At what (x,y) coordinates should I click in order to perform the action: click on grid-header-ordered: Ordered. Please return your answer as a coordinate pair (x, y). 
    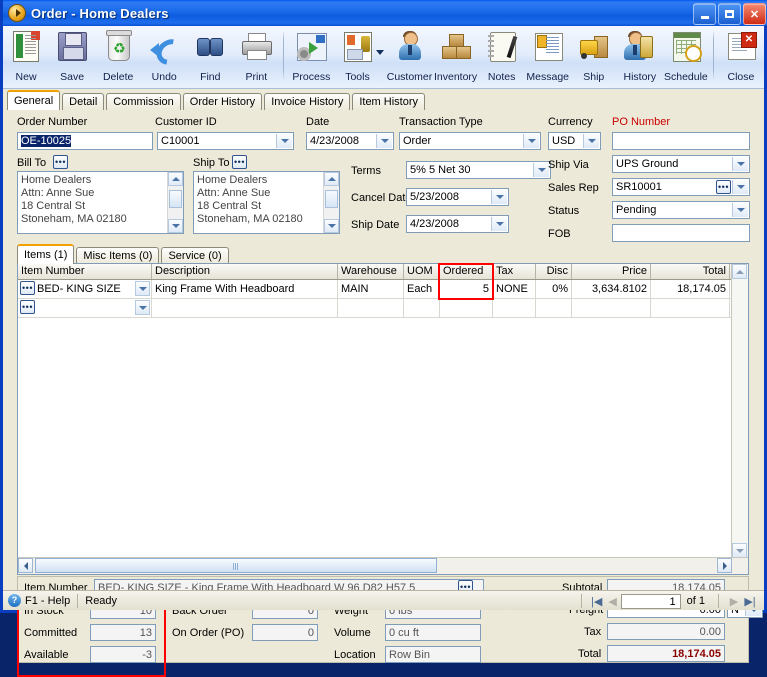
    Looking at the image, I should click on (466, 271).